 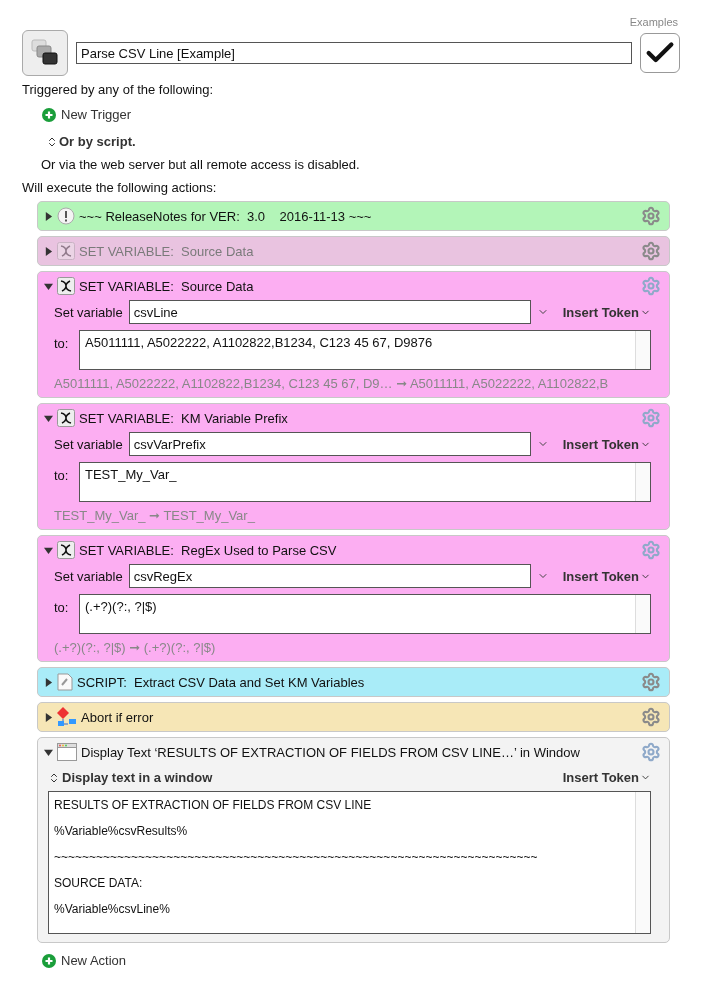 I want to click on new-action-link: New Action, so click(x=84, y=960).